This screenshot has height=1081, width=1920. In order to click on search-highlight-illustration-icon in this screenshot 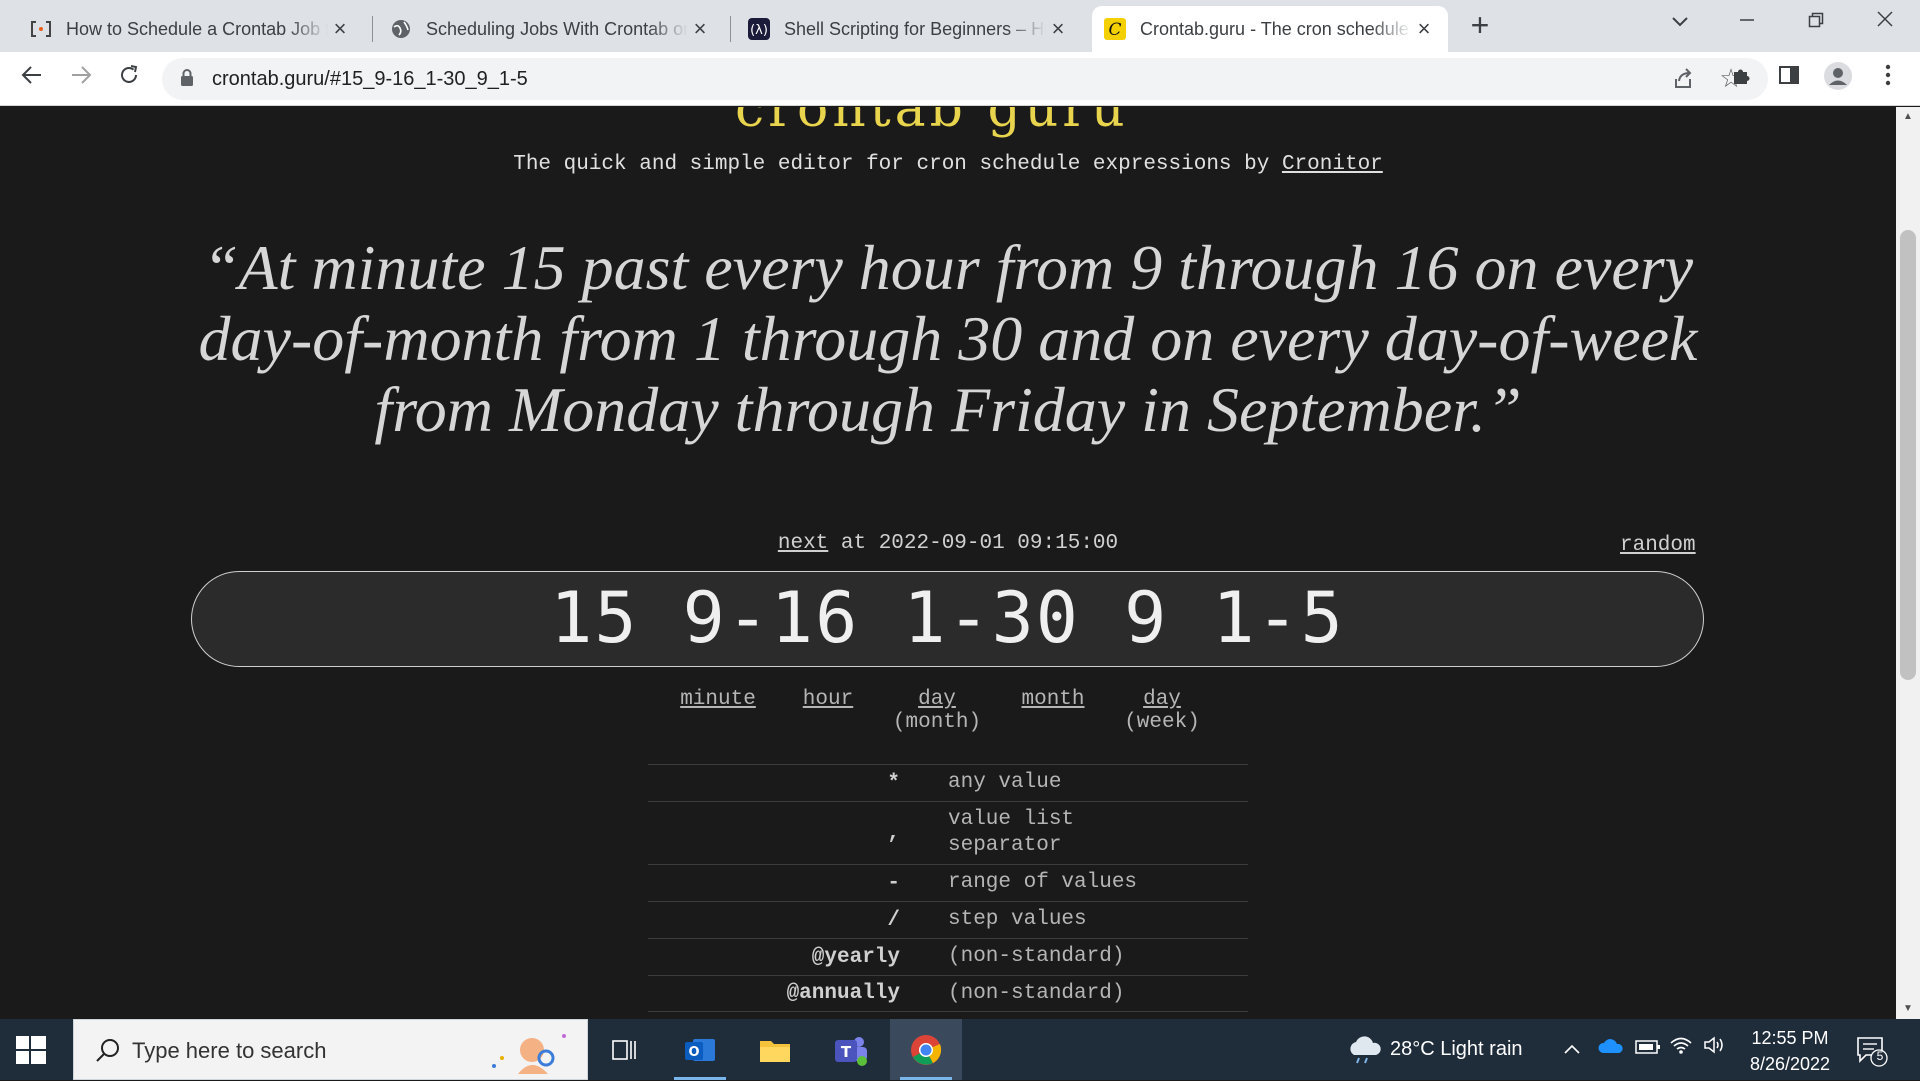, I will do `click(529, 1051)`.